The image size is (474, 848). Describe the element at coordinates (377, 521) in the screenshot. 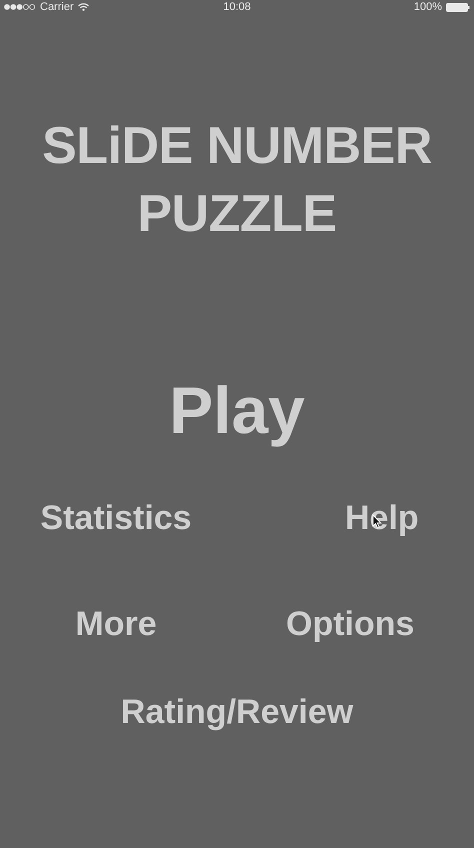

I see `pointer-icon` at that location.